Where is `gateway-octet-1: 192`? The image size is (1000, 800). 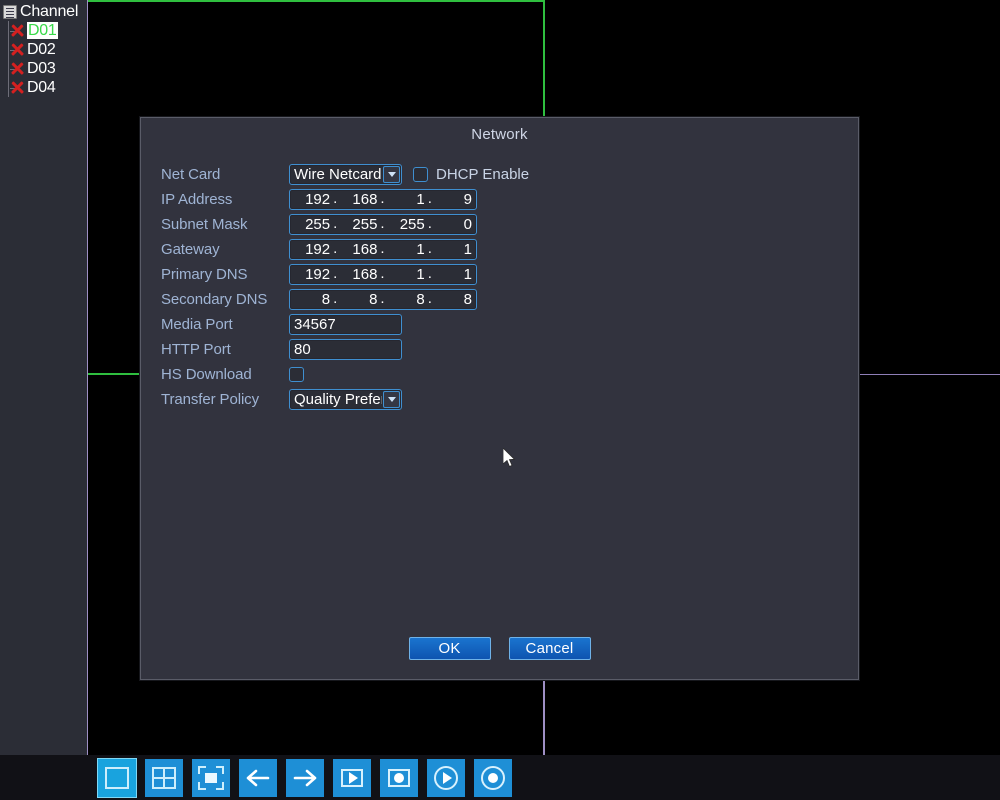
gateway-octet-1: 192 is located at coordinates (312, 249).